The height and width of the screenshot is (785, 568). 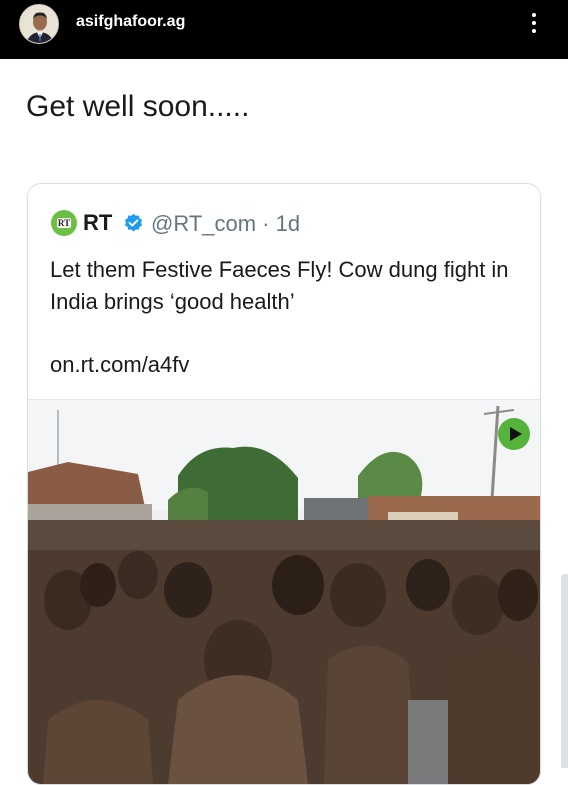 I want to click on verified-badge-icon, so click(x=133, y=222).